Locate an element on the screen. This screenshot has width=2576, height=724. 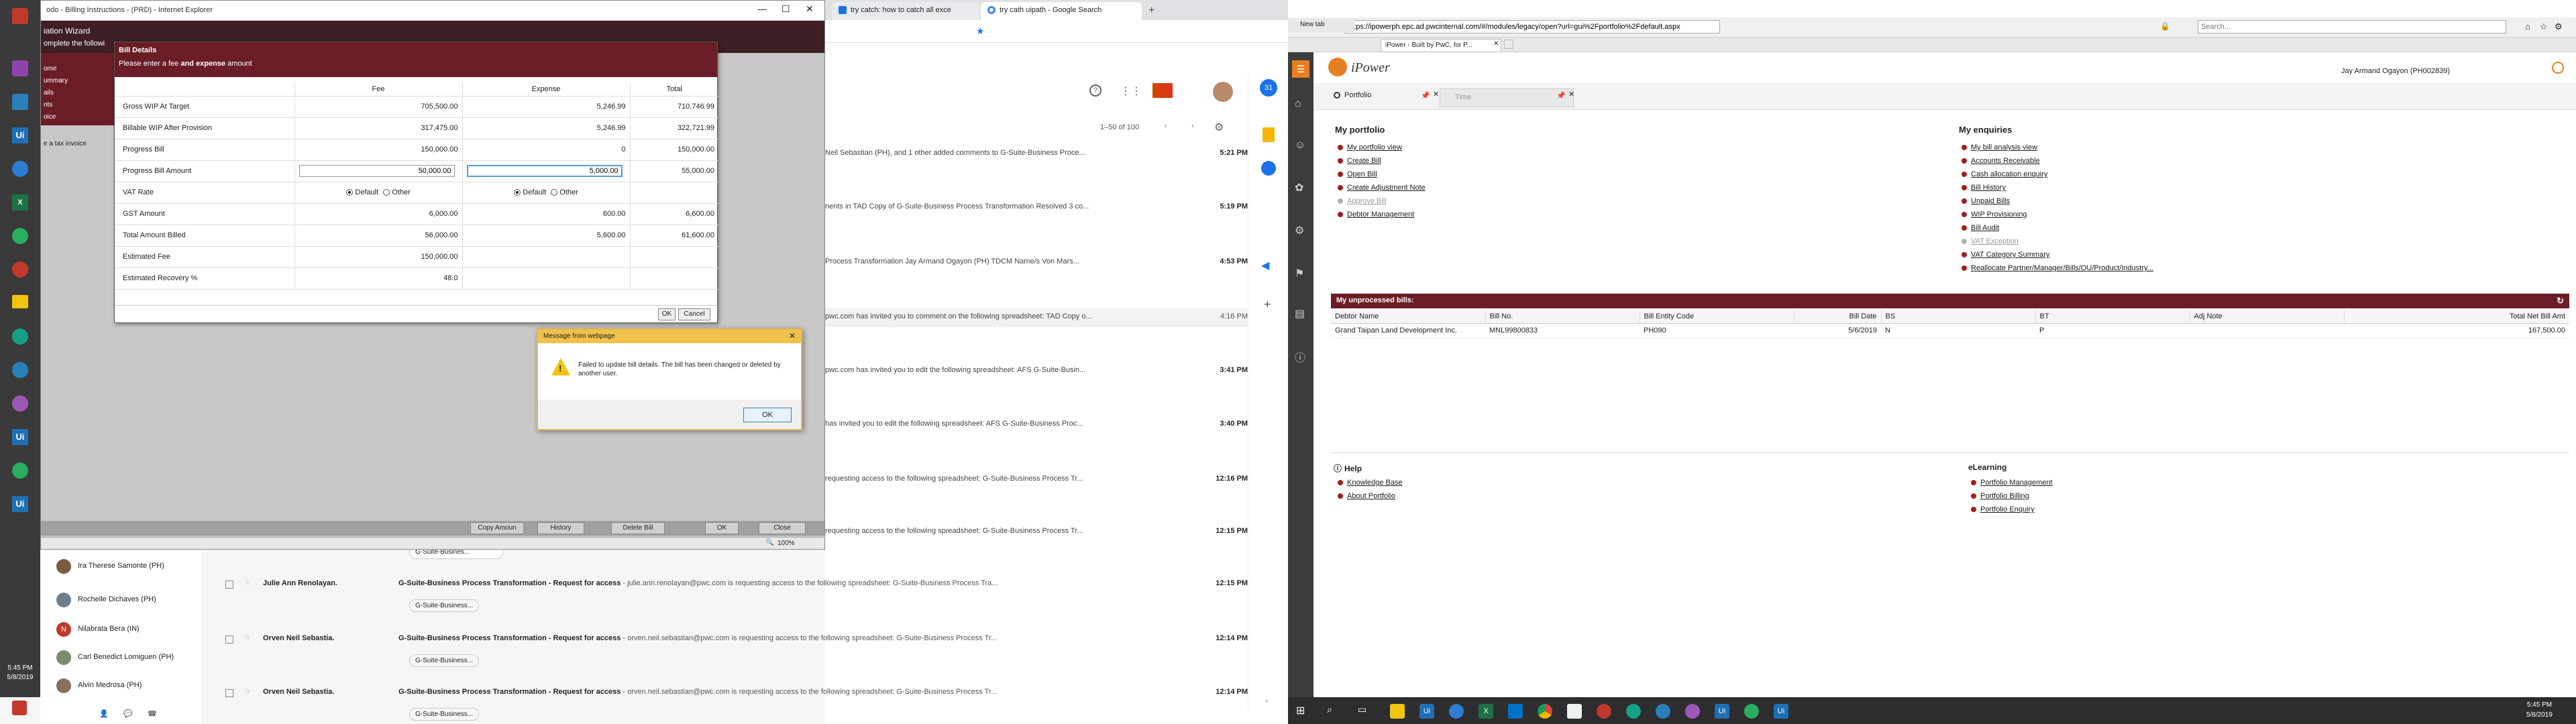
chrome-tab: try cath uipath - Google Search is located at coordinates (1061, 11).